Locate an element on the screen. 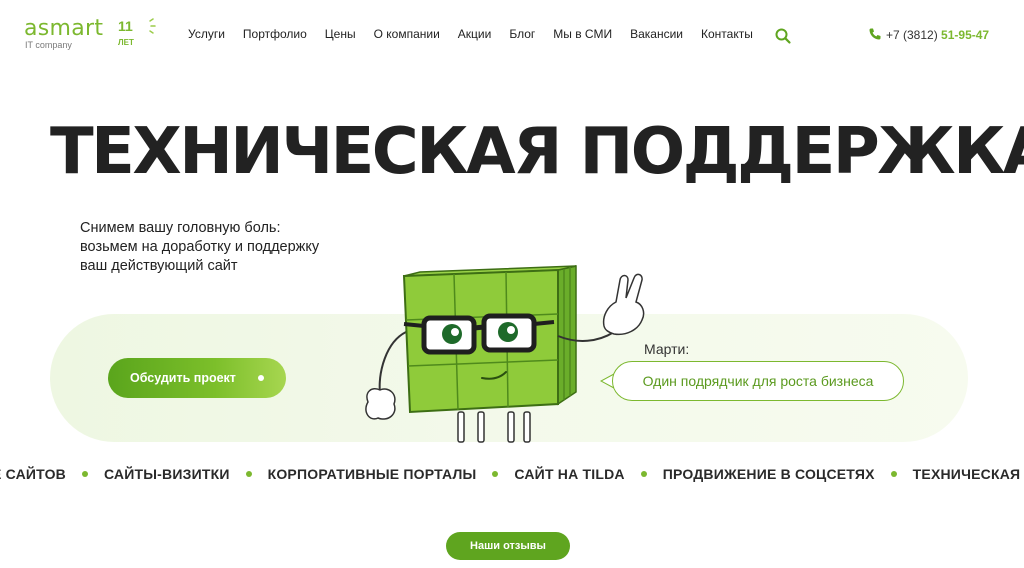  discuss-project-label: Обсудить проект is located at coordinates (183, 378).